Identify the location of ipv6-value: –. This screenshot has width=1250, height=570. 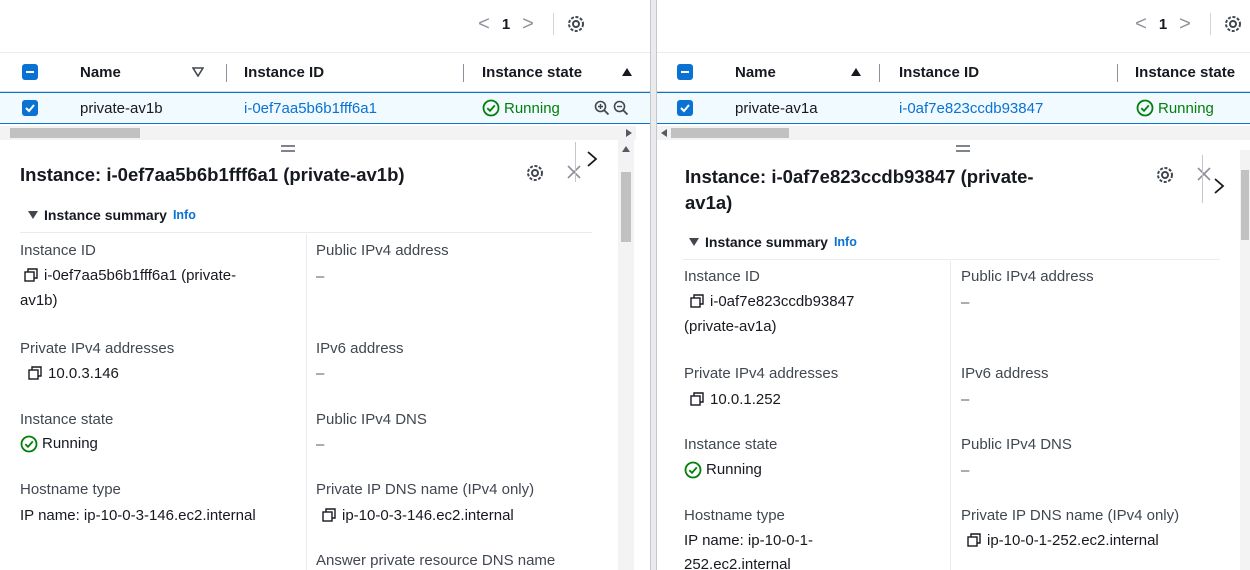
(320, 373).